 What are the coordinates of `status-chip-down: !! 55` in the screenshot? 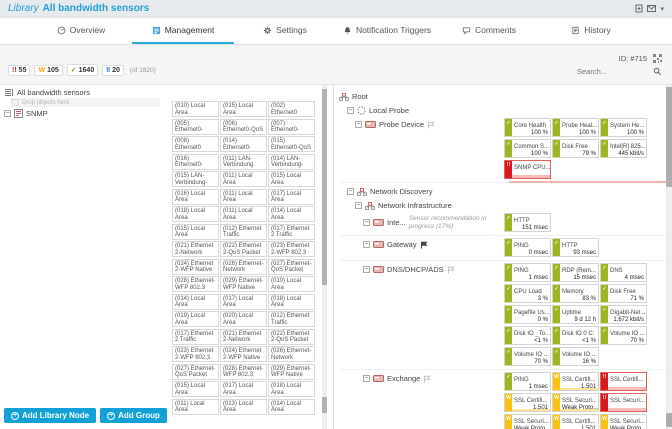 It's located at (19, 70).